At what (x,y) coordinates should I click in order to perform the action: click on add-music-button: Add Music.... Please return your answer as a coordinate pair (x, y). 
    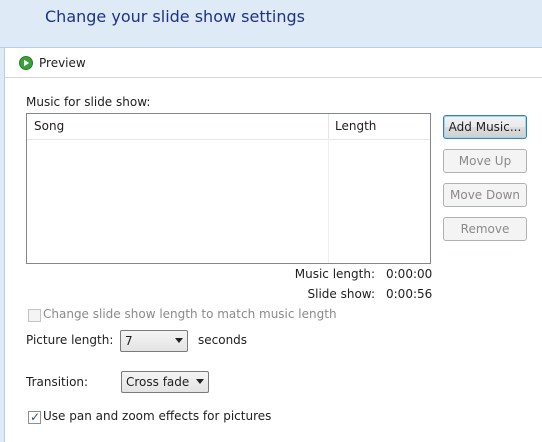
    Looking at the image, I should click on (485, 127).